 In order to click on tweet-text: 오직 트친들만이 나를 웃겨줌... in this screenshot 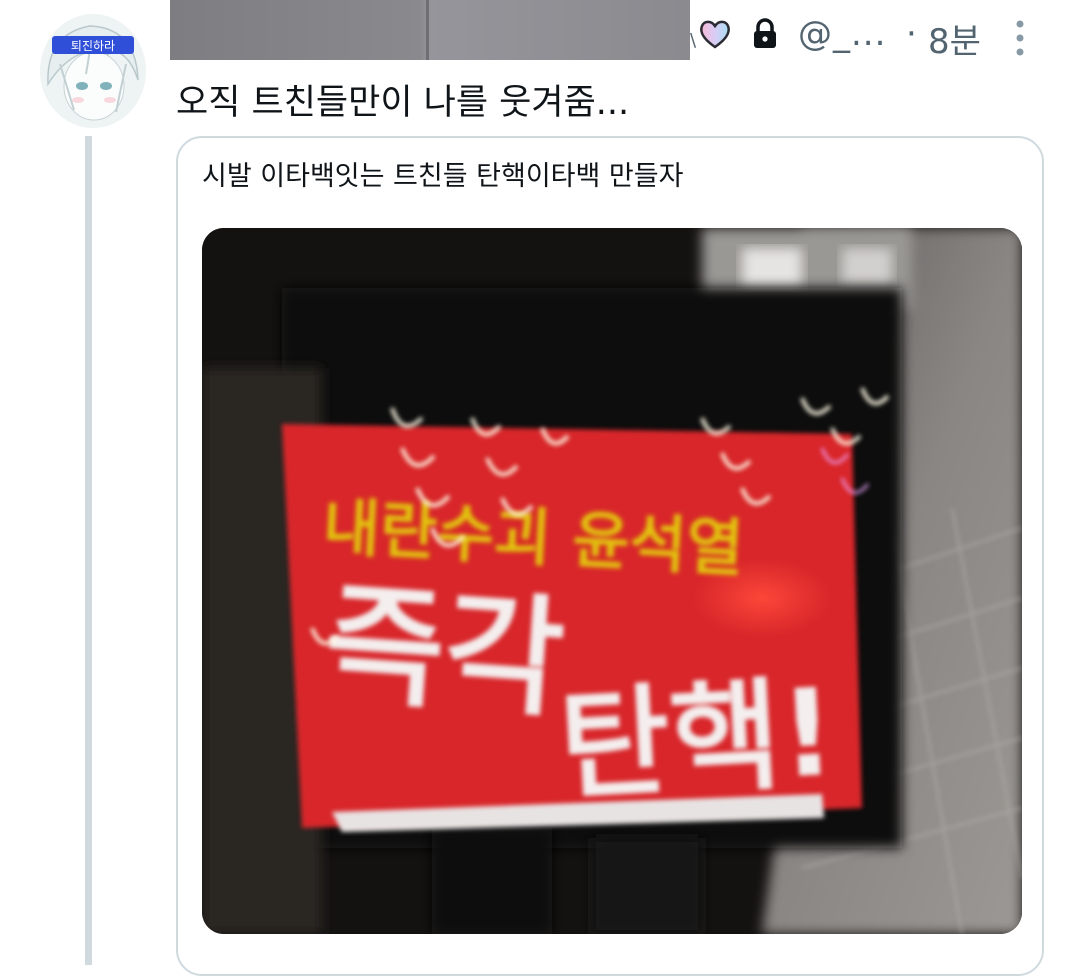, I will do `click(403, 103)`.